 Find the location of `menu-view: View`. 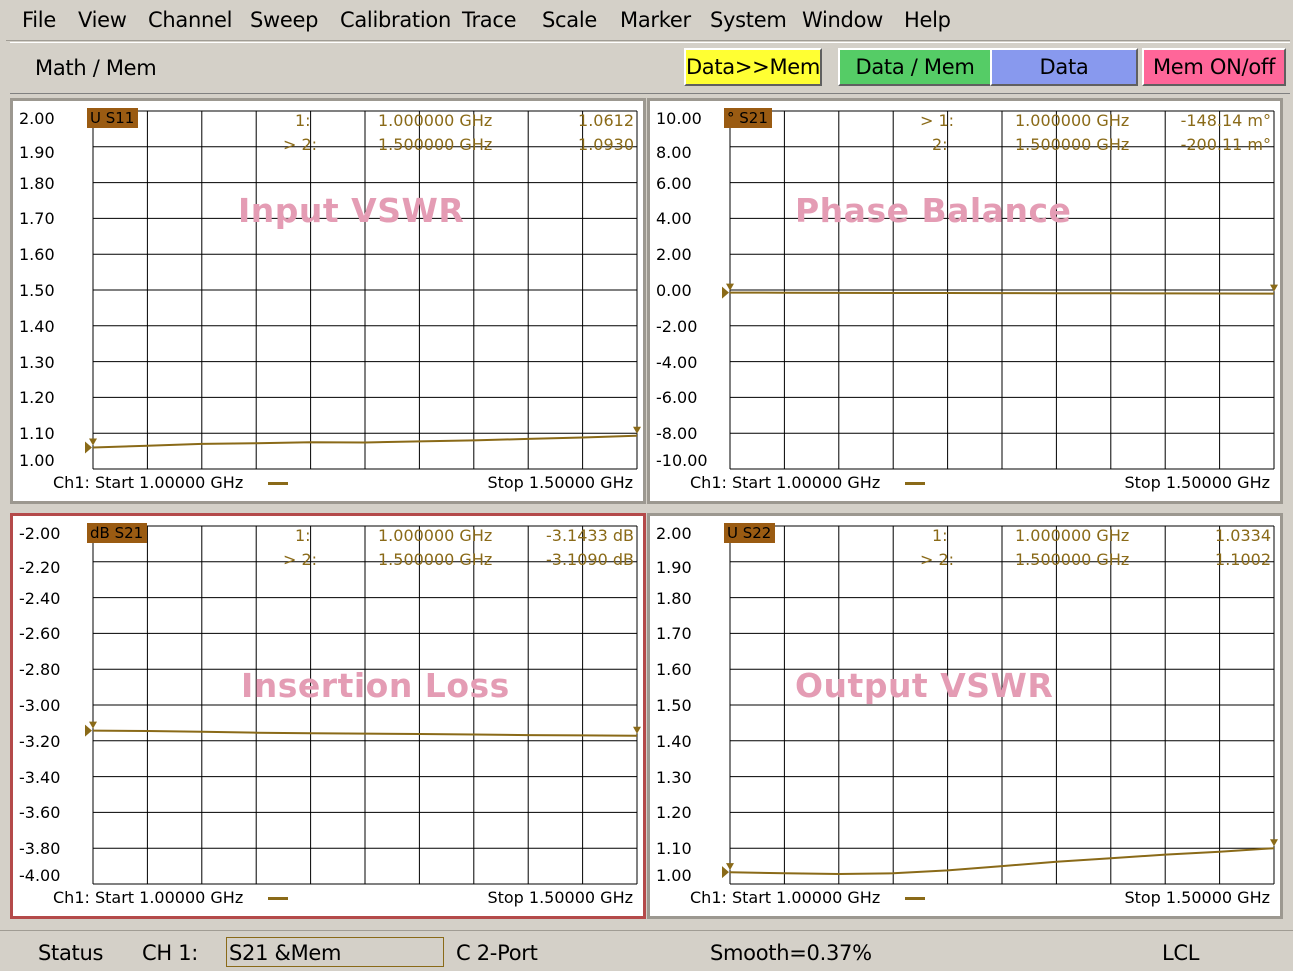

menu-view: View is located at coordinates (102, 20).